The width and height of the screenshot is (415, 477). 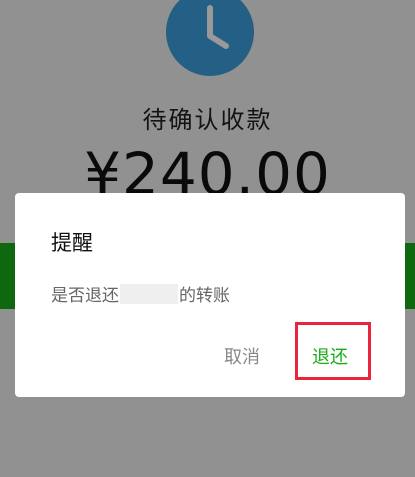 What do you see at coordinates (85, 296) in the screenshot?
I see `message-prefix: 是否退还` at bounding box center [85, 296].